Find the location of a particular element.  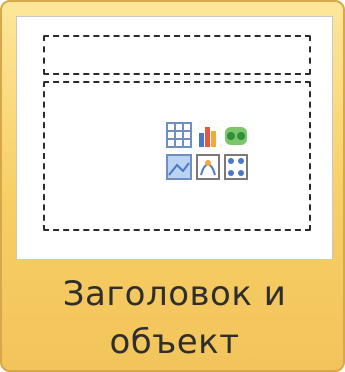

layout-caption-line1: Заголовок и is located at coordinates (174, 294).